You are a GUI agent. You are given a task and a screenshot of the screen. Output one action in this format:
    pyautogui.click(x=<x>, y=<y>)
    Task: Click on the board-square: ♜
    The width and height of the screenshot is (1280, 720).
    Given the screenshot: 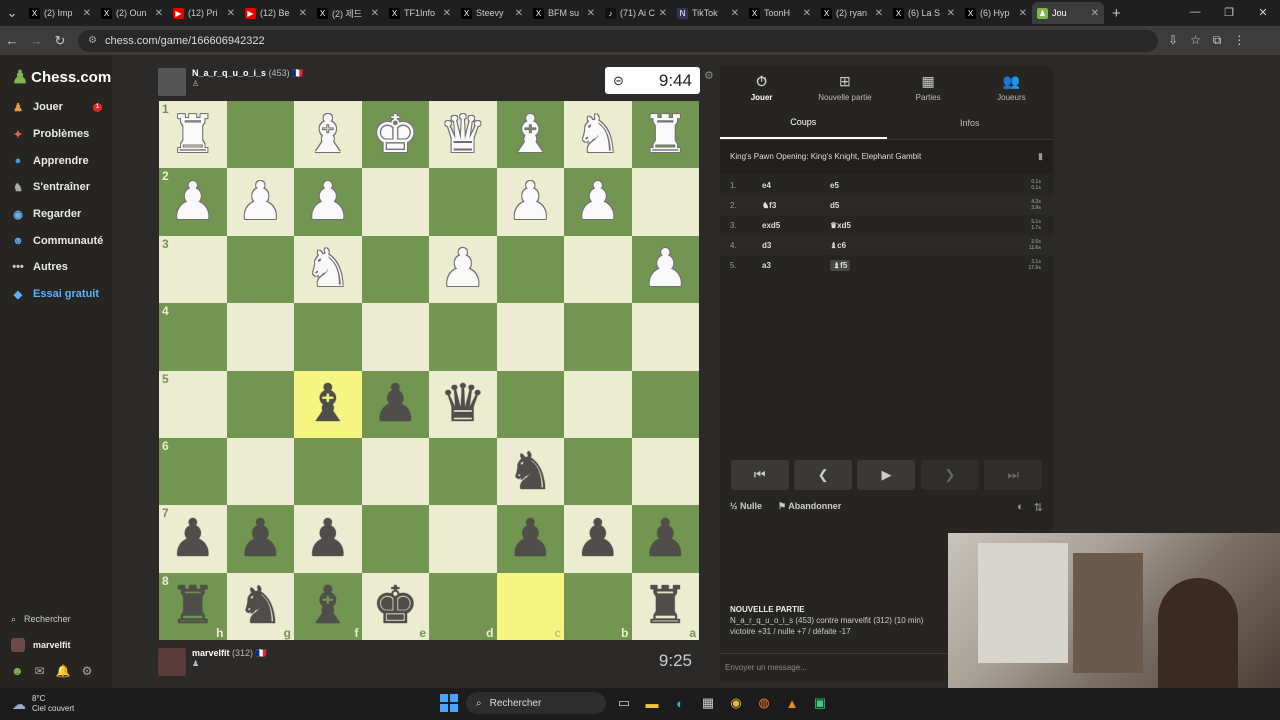 What is the action you would take?
    pyautogui.click(x=665, y=135)
    